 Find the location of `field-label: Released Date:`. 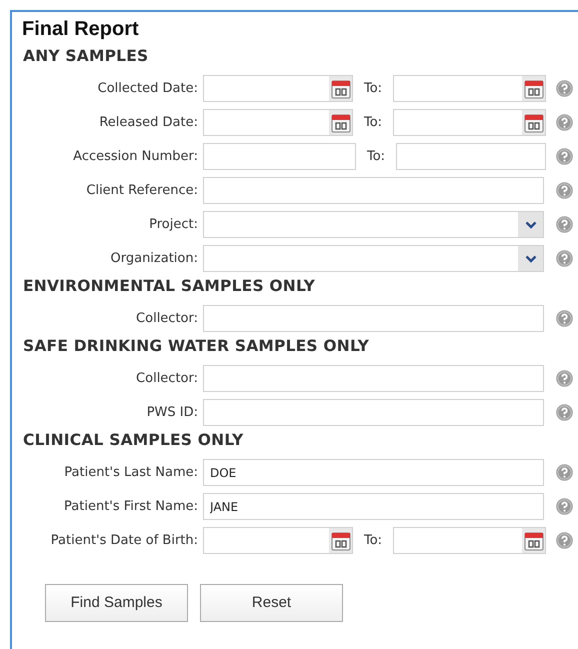

field-label: Released Date: is located at coordinates (148, 123).